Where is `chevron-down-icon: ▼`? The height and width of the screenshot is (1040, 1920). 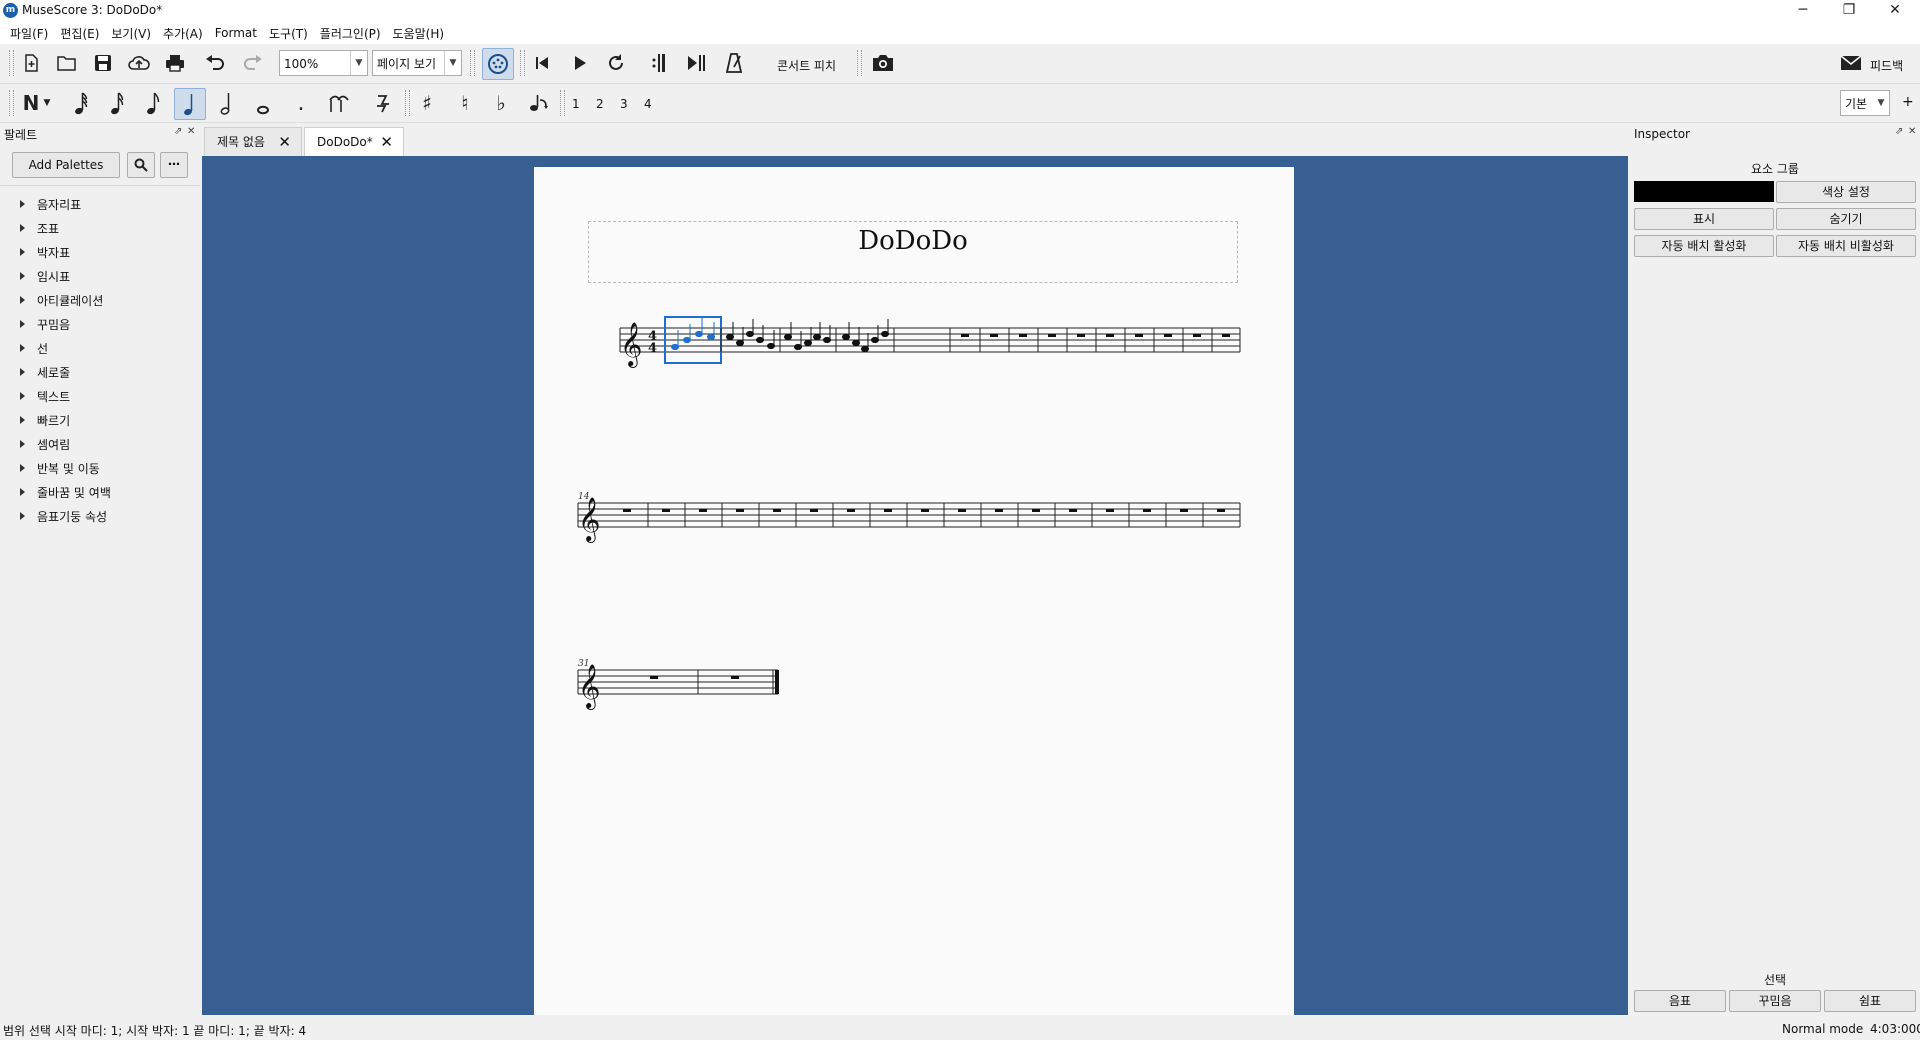 chevron-down-icon: ▼ is located at coordinates (47, 103).